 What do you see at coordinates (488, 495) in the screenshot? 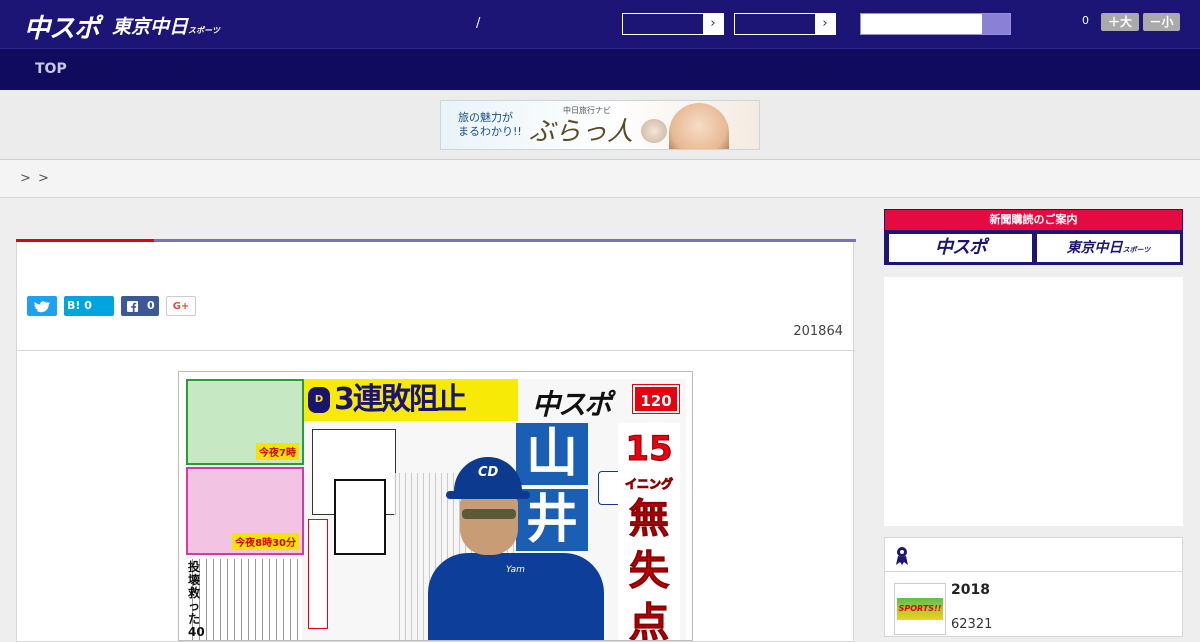
I see `player-cap-brim` at bounding box center [488, 495].